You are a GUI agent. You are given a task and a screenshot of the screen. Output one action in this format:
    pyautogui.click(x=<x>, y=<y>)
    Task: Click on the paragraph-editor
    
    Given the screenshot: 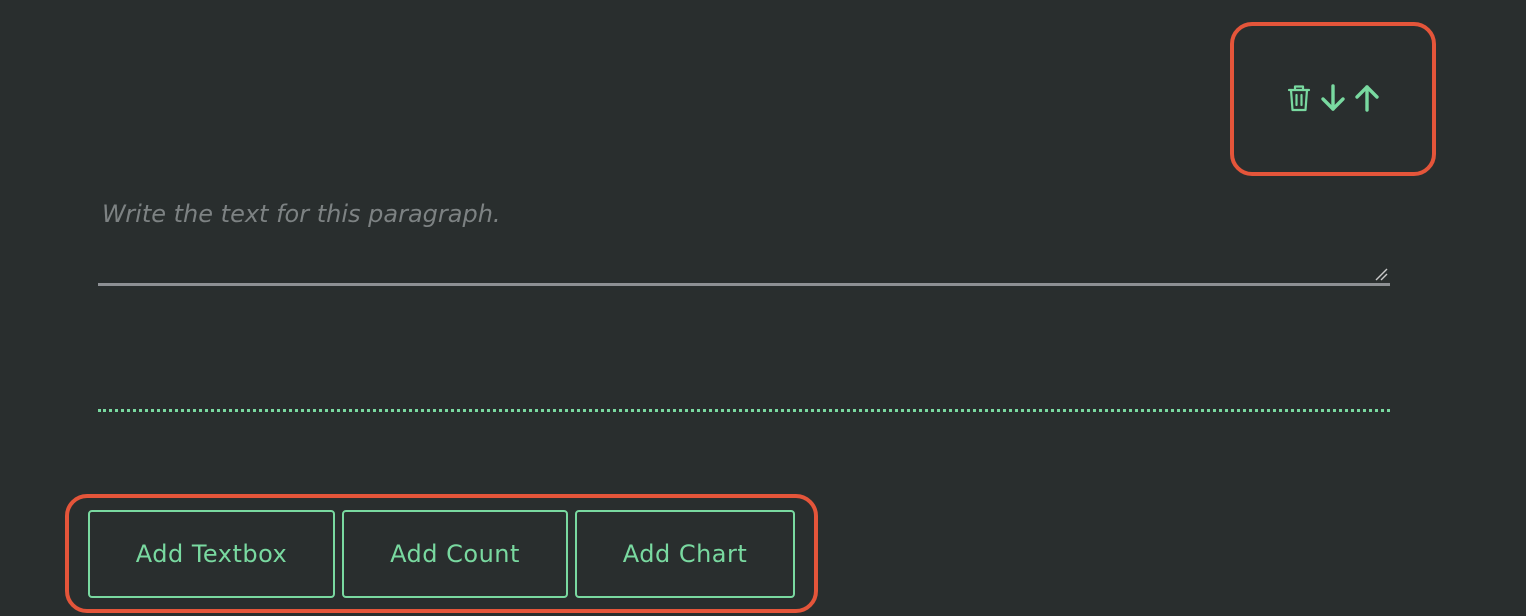 What is the action you would take?
    pyautogui.click(x=744, y=238)
    